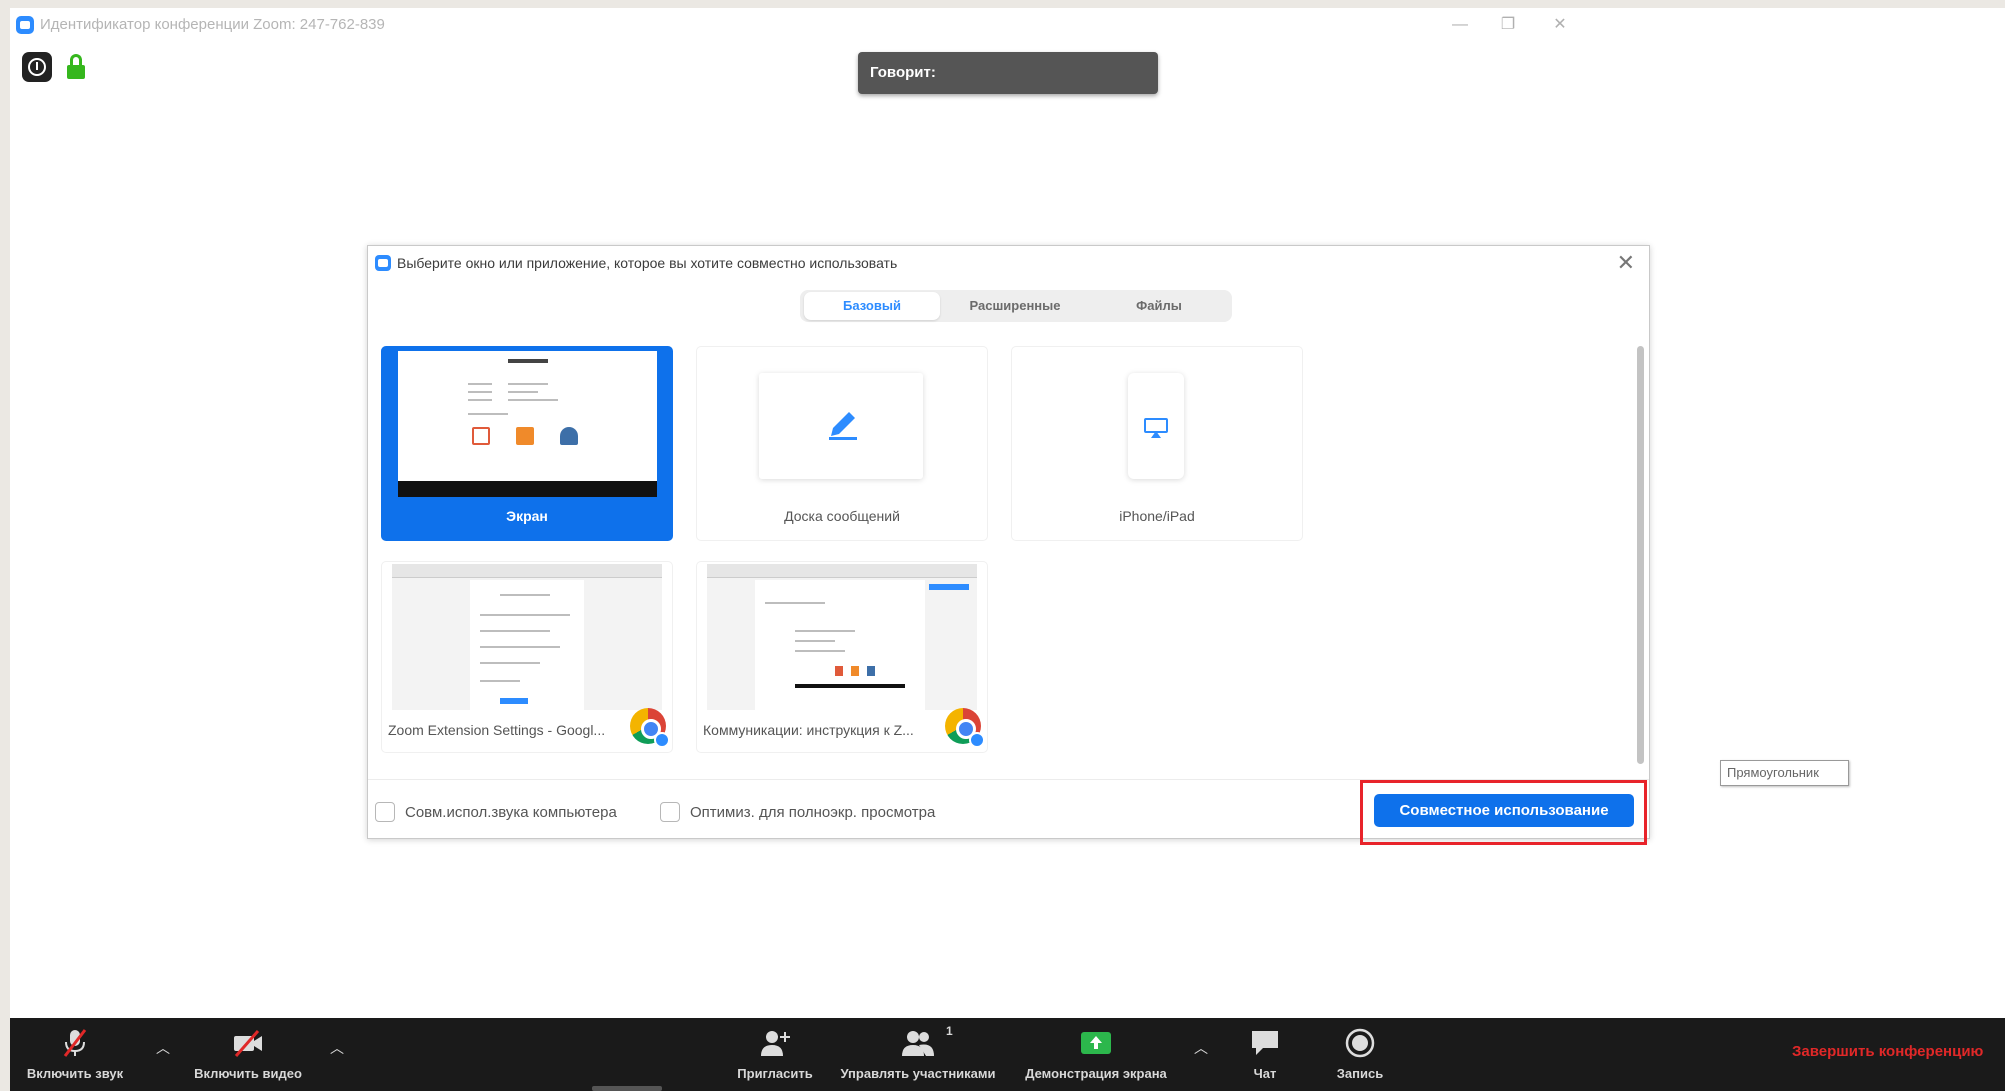 The image size is (2005, 1091). What do you see at coordinates (1265, 1073) in the screenshot?
I see `chat-label: Чат` at bounding box center [1265, 1073].